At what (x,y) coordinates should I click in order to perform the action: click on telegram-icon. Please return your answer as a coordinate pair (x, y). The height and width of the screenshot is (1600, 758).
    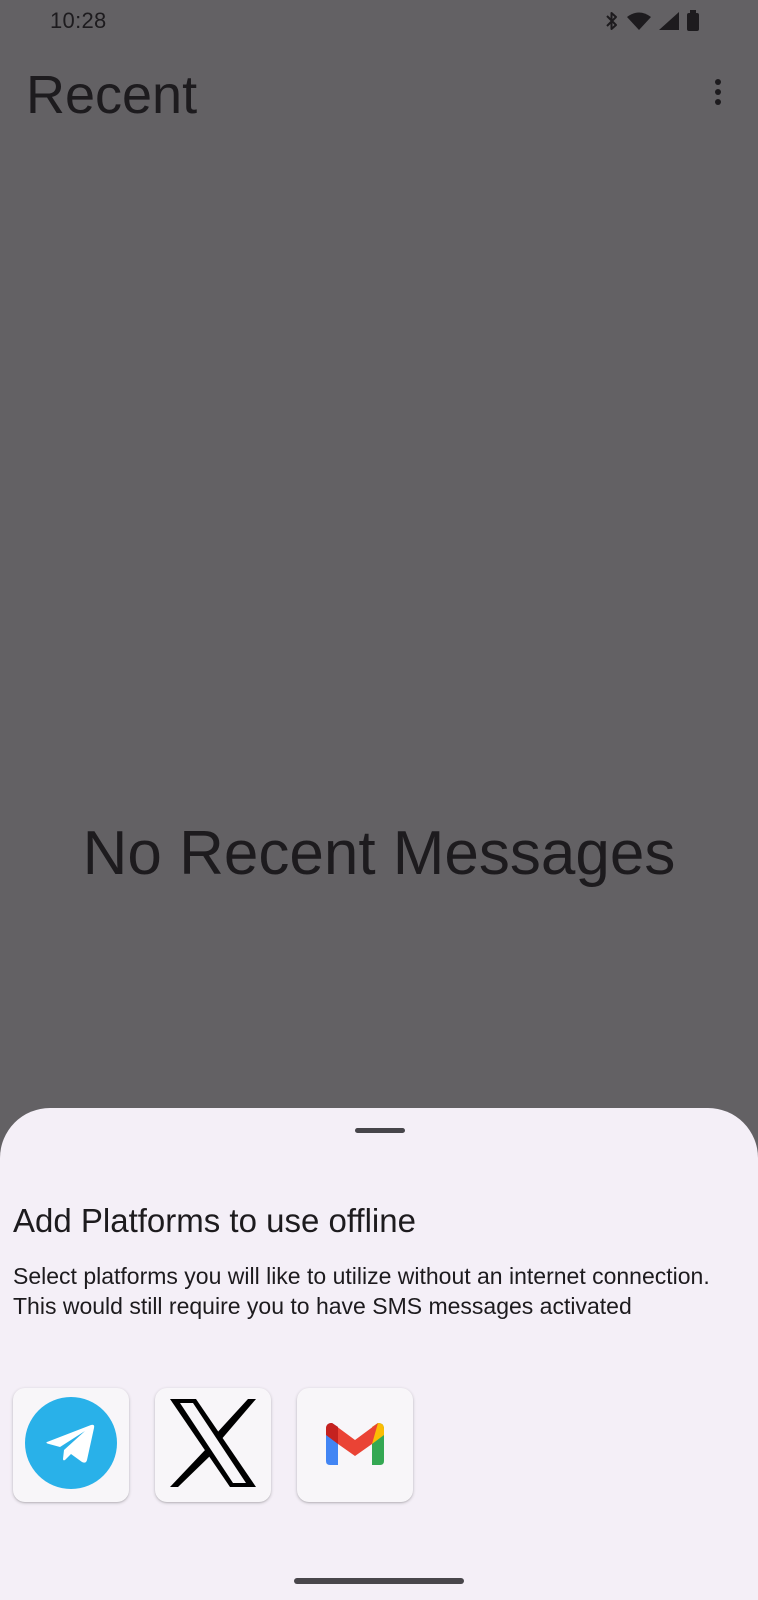
    Looking at the image, I should click on (71, 1445).